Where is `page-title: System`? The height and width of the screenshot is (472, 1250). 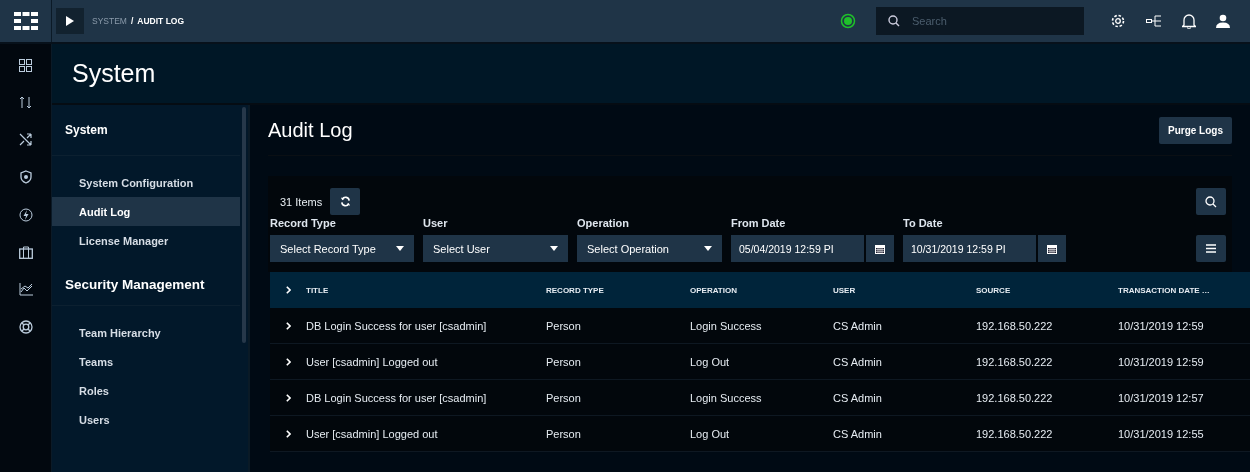
page-title: System is located at coordinates (114, 73).